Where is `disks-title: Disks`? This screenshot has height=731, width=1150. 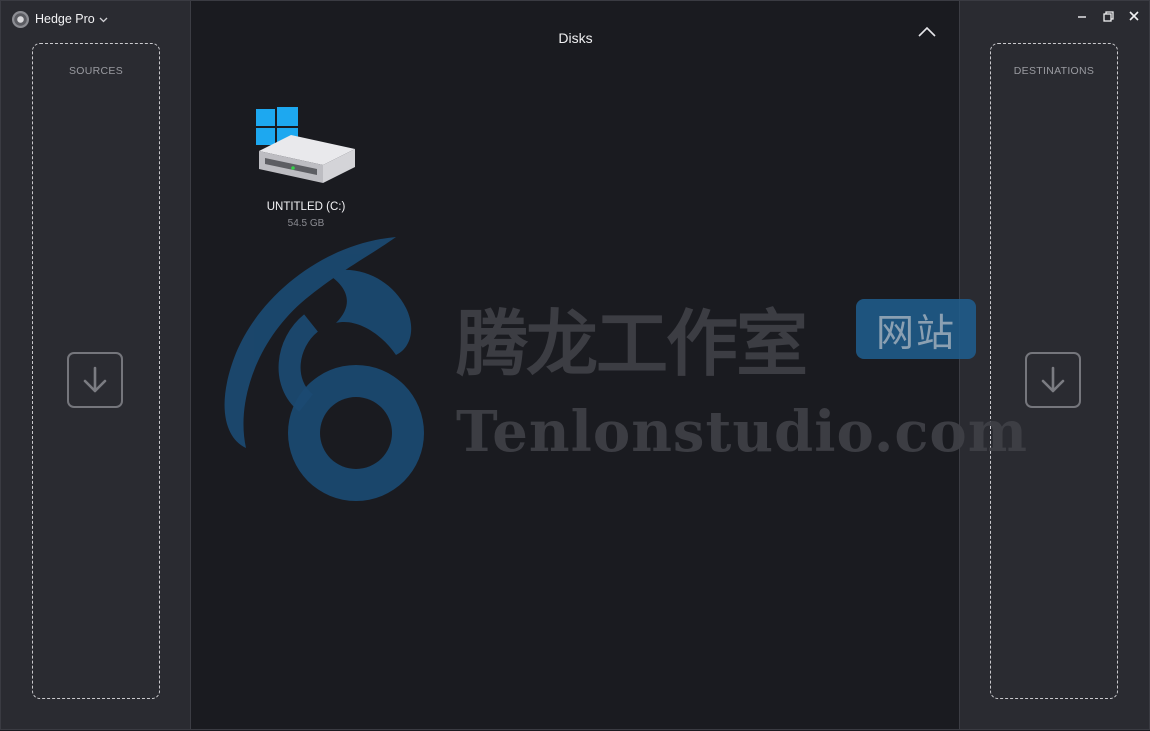
disks-title: Disks is located at coordinates (575, 38).